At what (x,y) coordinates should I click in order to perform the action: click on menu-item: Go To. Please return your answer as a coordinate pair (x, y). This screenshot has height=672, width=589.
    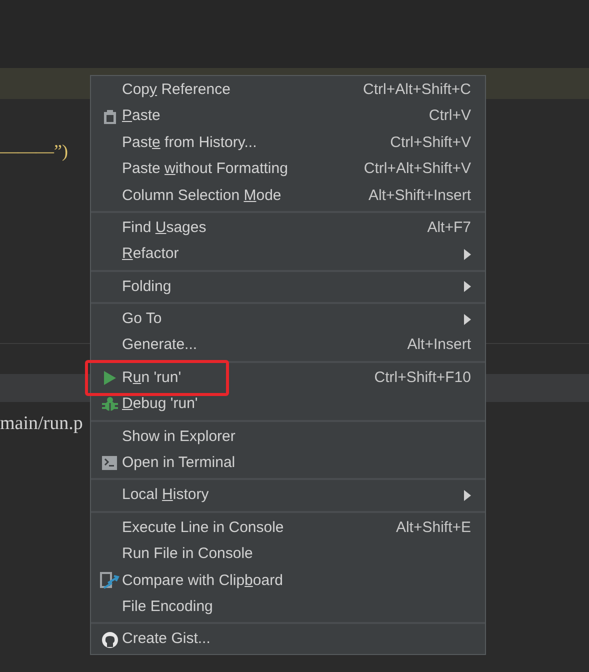
    Looking at the image, I should click on (288, 319).